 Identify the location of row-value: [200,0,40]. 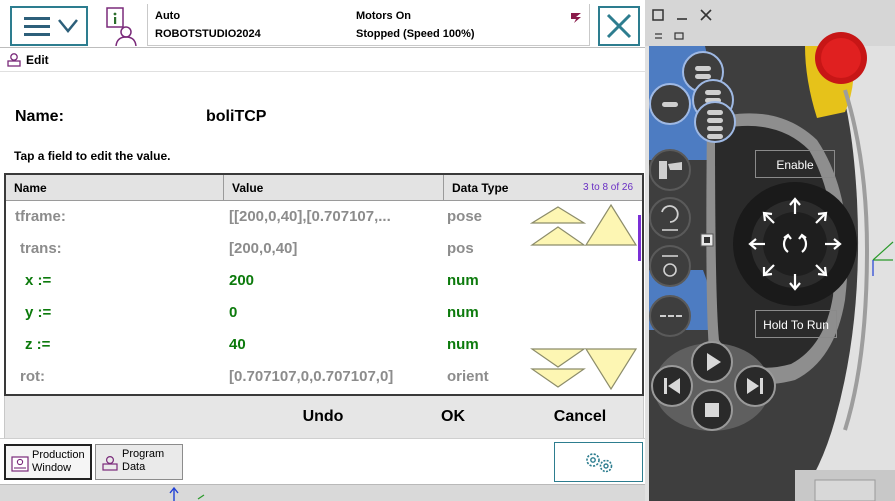
(263, 248).